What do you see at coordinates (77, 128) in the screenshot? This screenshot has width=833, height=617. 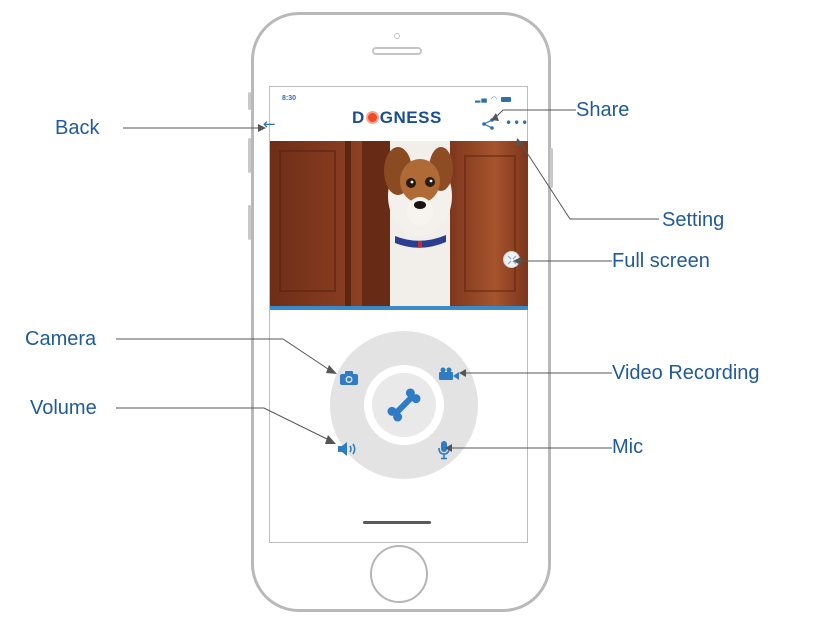 I see `label-back: Back` at bounding box center [77, 128].